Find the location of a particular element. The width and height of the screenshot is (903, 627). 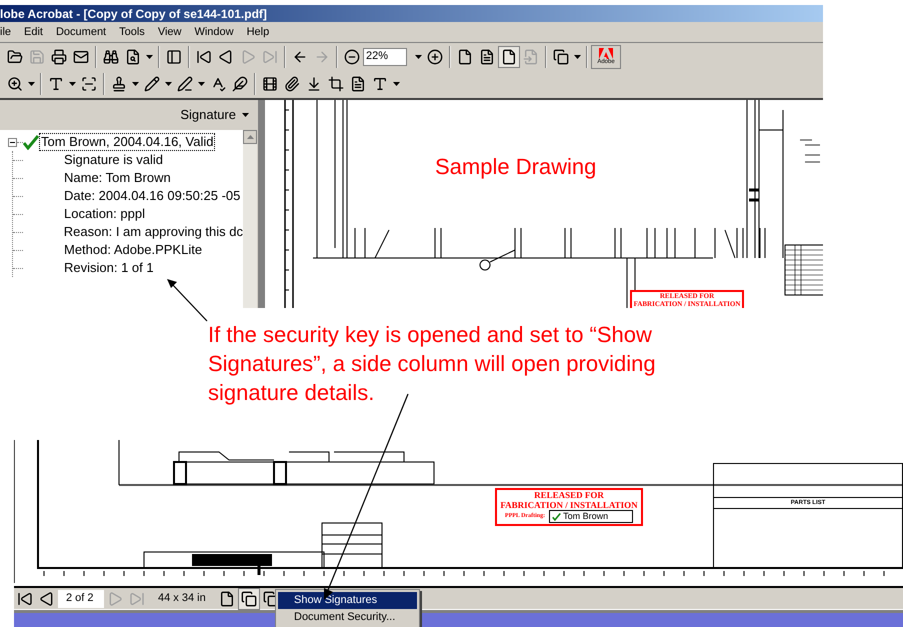

signature-menu-button: Signature is located at coordinates (215, 115).